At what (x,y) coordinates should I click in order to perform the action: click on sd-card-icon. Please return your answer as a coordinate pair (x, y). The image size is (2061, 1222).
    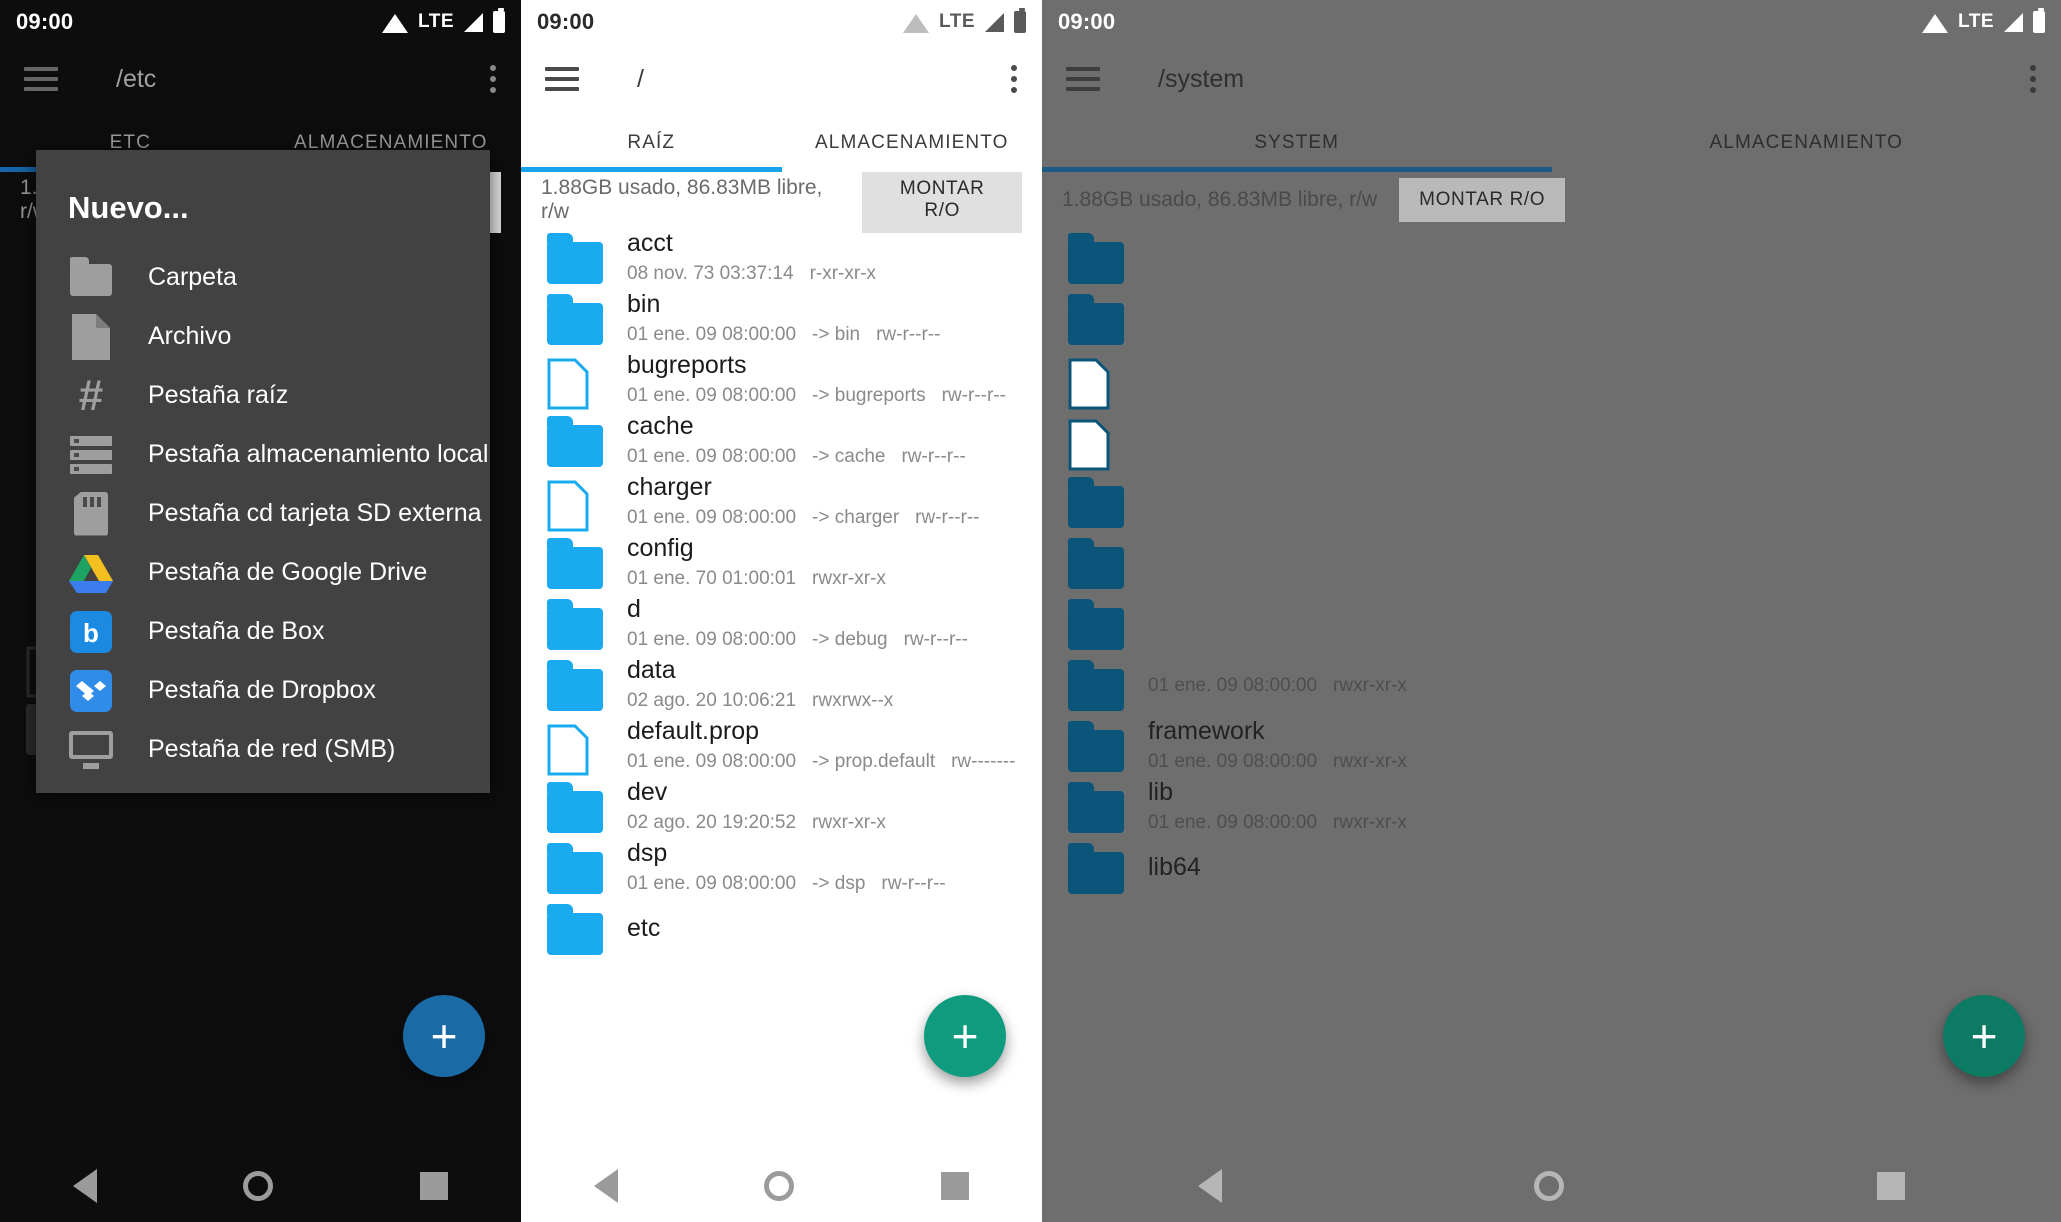
    Looking at the image, I should click on (91, 514).